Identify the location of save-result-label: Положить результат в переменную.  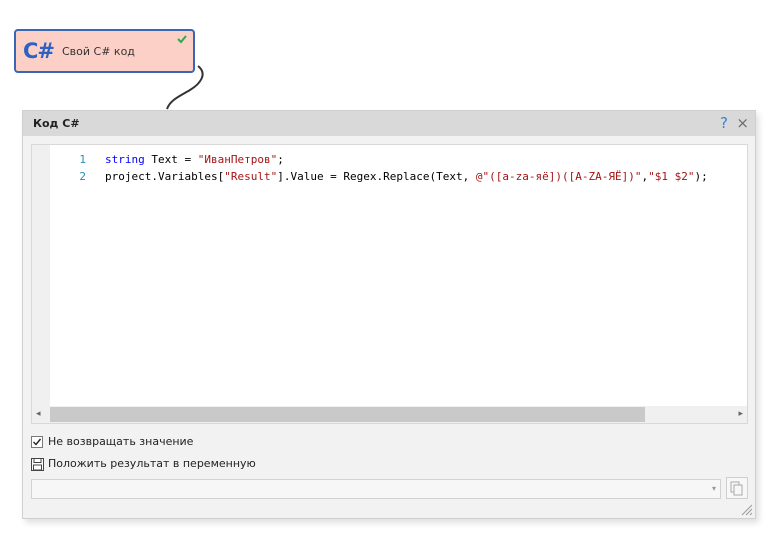
(152, 463).